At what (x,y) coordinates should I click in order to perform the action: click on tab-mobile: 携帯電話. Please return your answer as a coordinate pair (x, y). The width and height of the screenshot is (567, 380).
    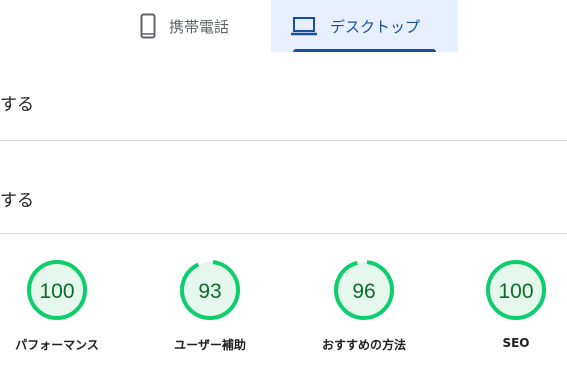
    Looking at the image, I should click on (194, 26).